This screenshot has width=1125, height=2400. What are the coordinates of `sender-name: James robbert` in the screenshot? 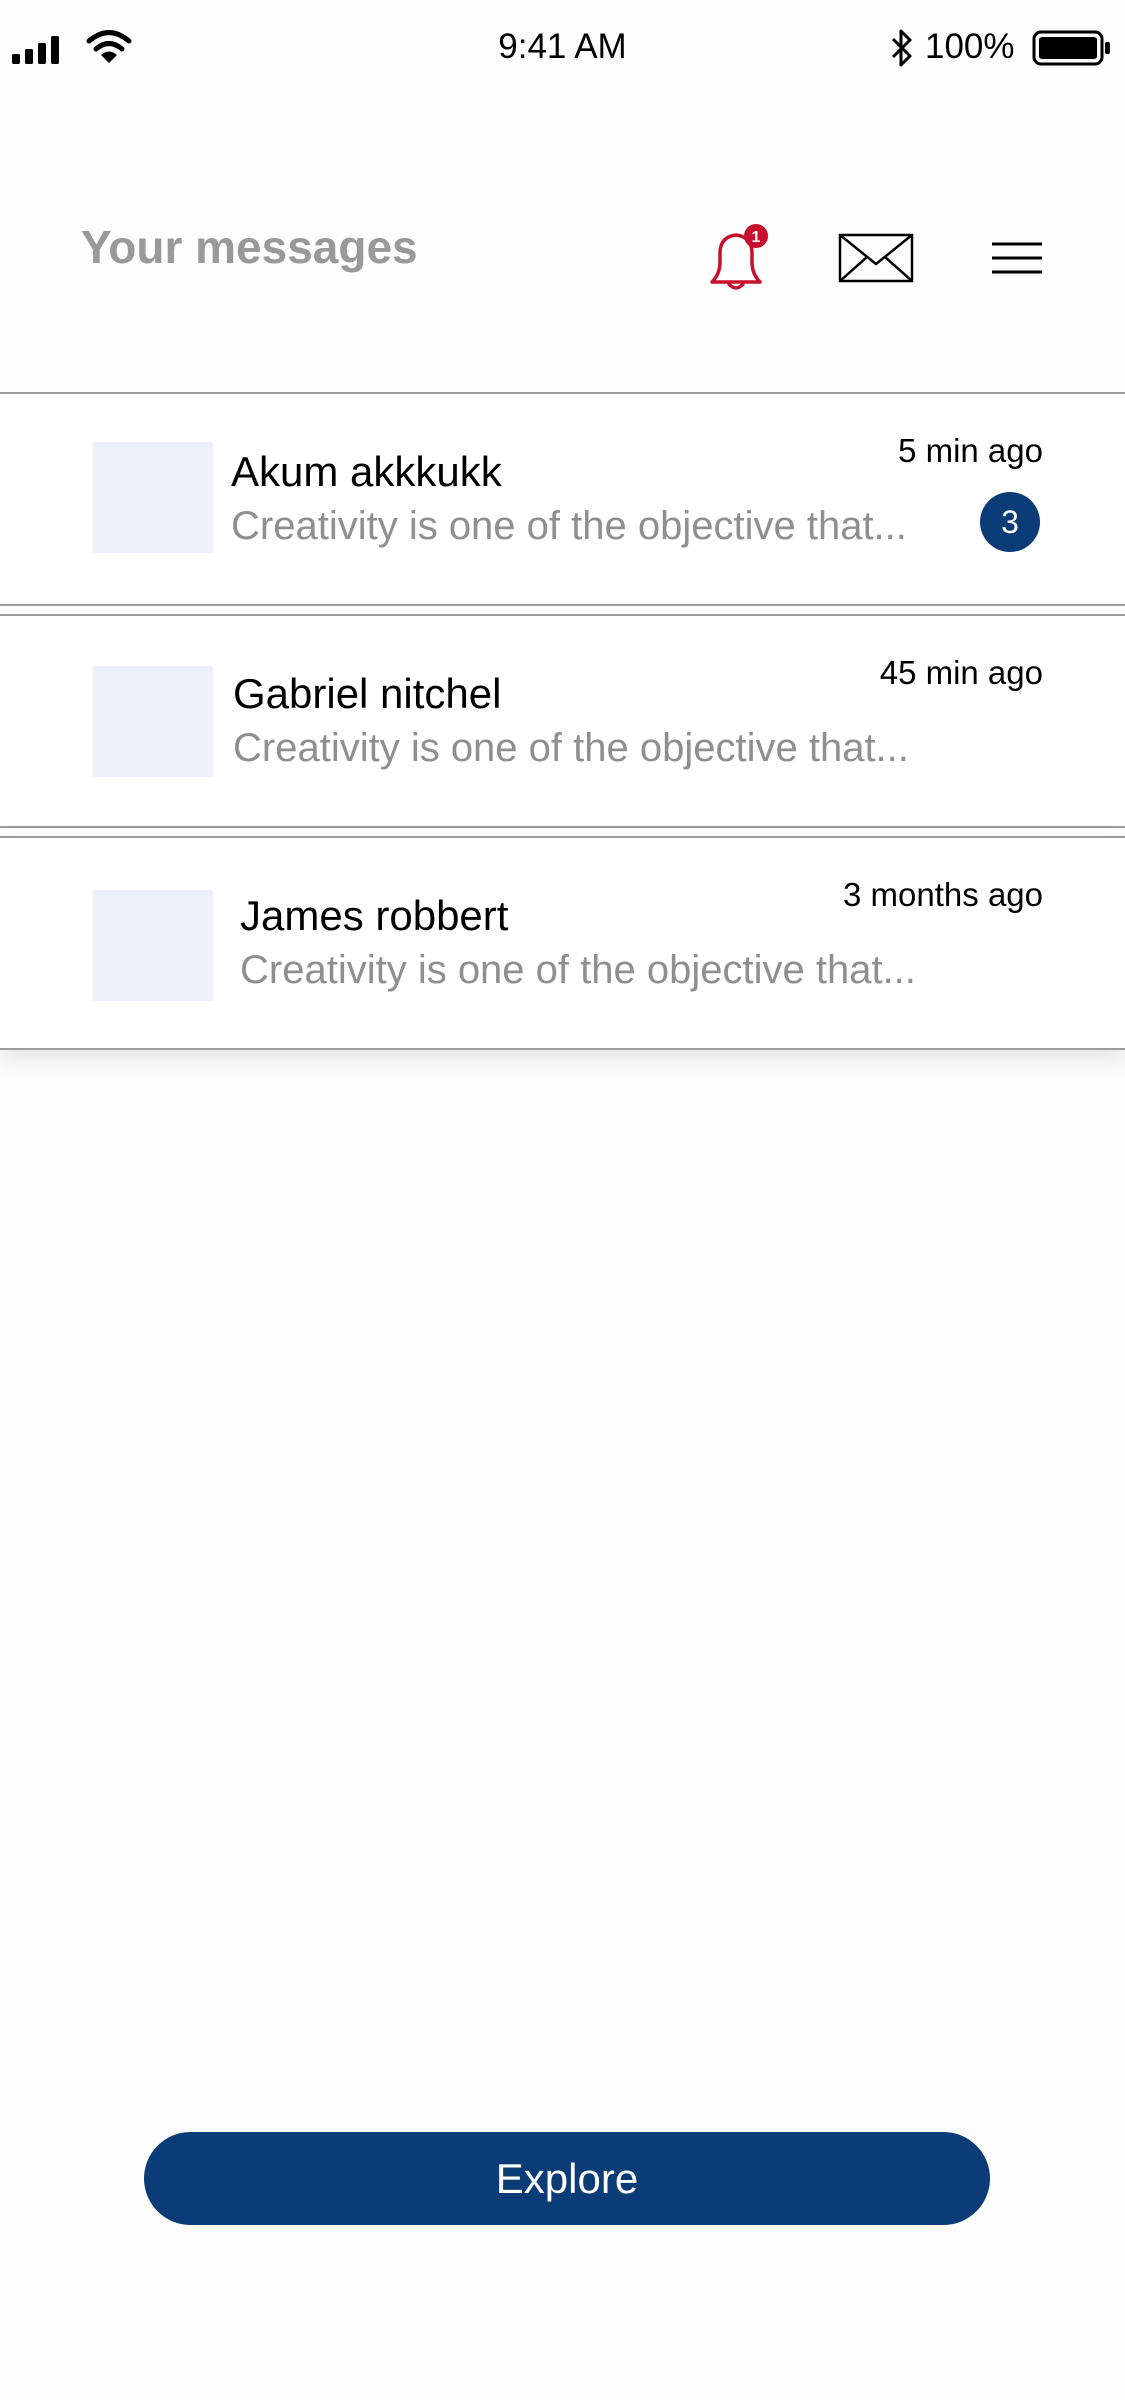 It's located at (374, 915).